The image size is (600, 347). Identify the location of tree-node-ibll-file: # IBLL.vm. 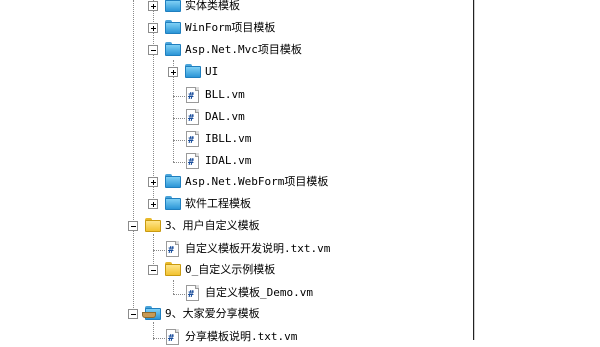
(286, 139).